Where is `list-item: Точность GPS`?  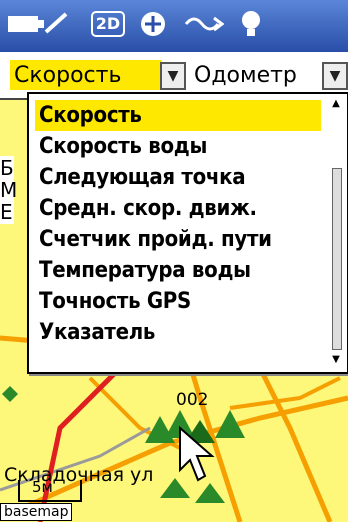
list-item: Точность GPS is located at coordinates (178, 301).